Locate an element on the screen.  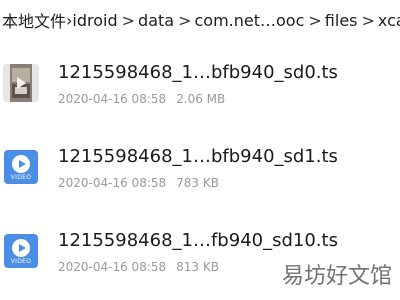
watermark-text: 易坊好文馆 is located at coordinates (336, 276).